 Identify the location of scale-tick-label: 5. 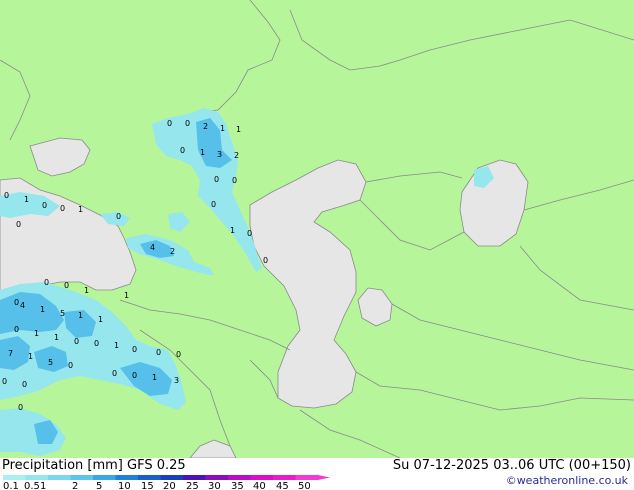
(99, 485).